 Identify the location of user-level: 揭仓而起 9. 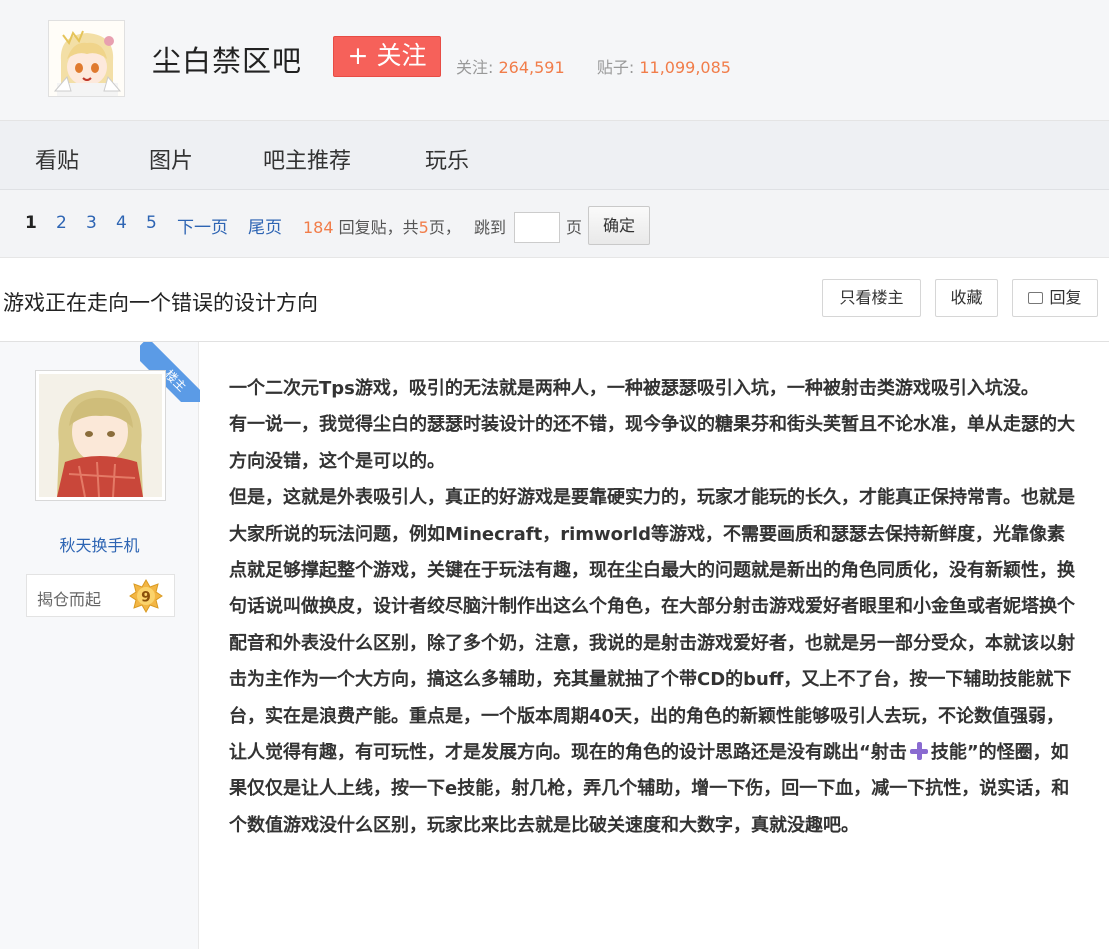
(100, 595).